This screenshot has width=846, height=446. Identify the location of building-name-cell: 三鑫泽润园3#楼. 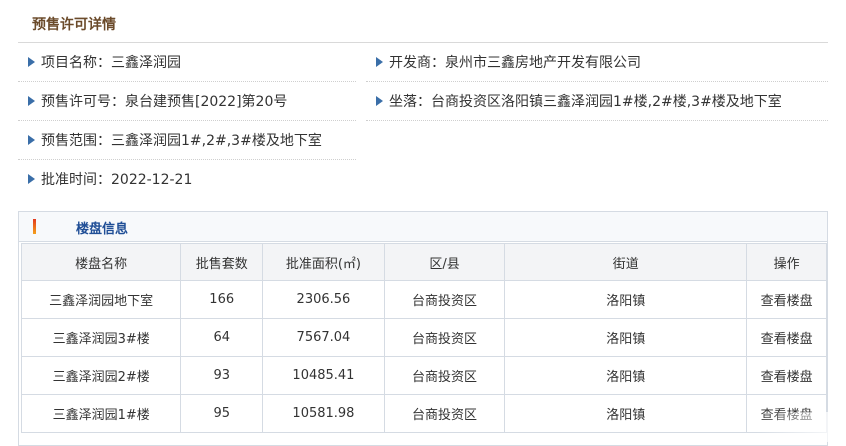
(101, 337).